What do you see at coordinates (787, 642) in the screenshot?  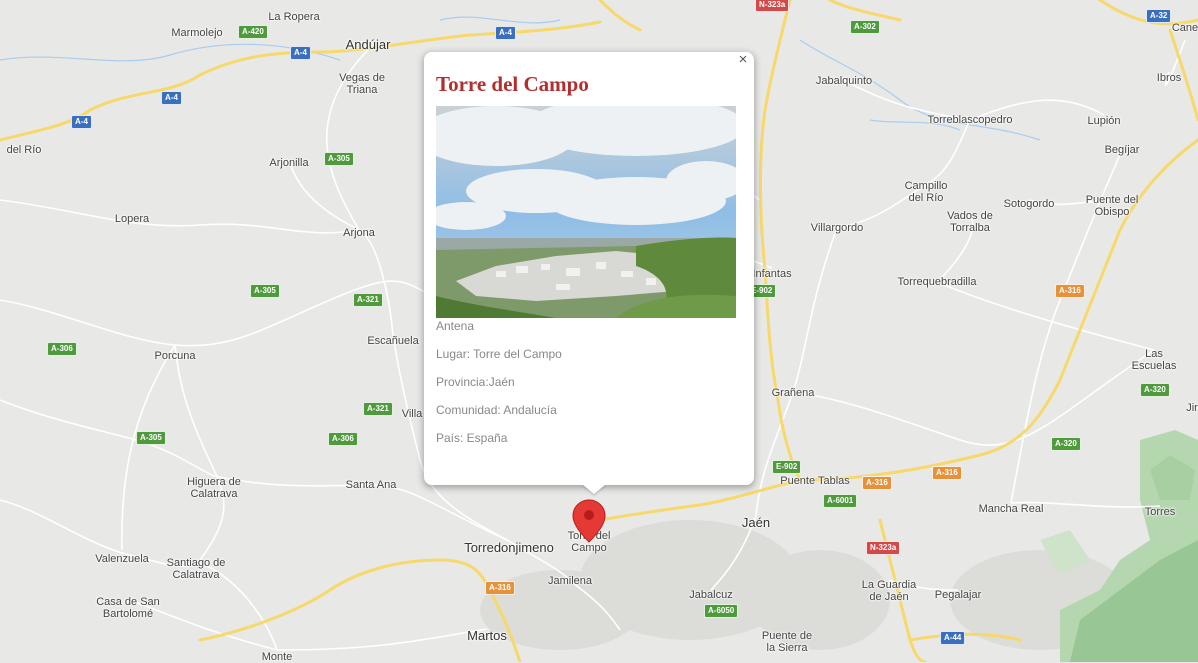 I see `place-label: Puente de la Sierra` at bounding box center [787, 642].